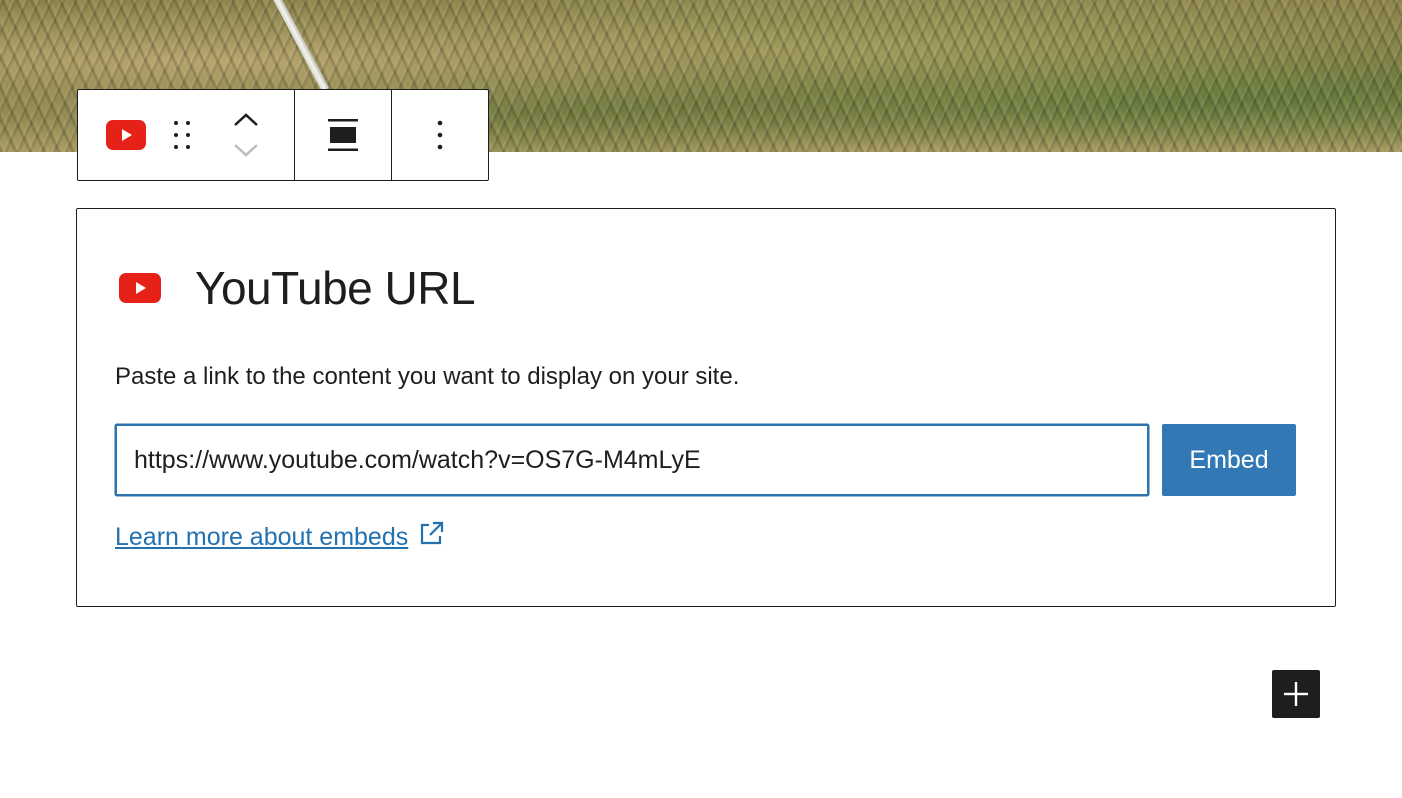  I want to click on toolbar-group-block, so click(186, 135).